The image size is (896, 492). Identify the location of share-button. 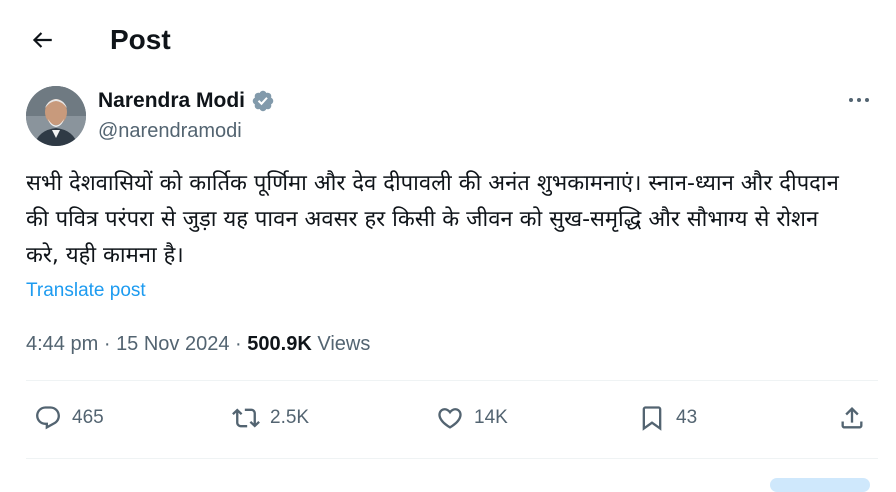
(852, 418).